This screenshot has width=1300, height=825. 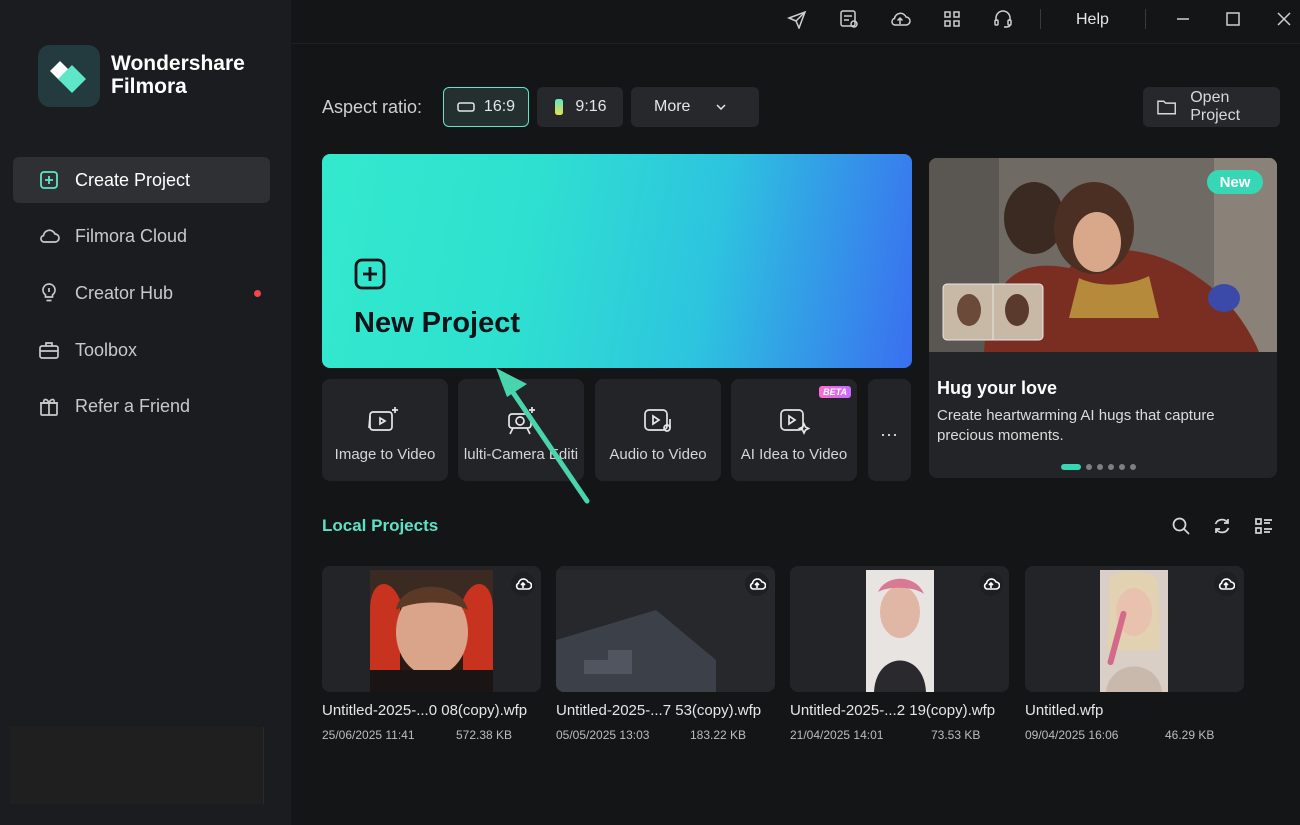 What do you see at coordinates (368, 735) in the screenshot?
I see `project-date: 25/06/2025 11:41` at bounding box center [368, 735].